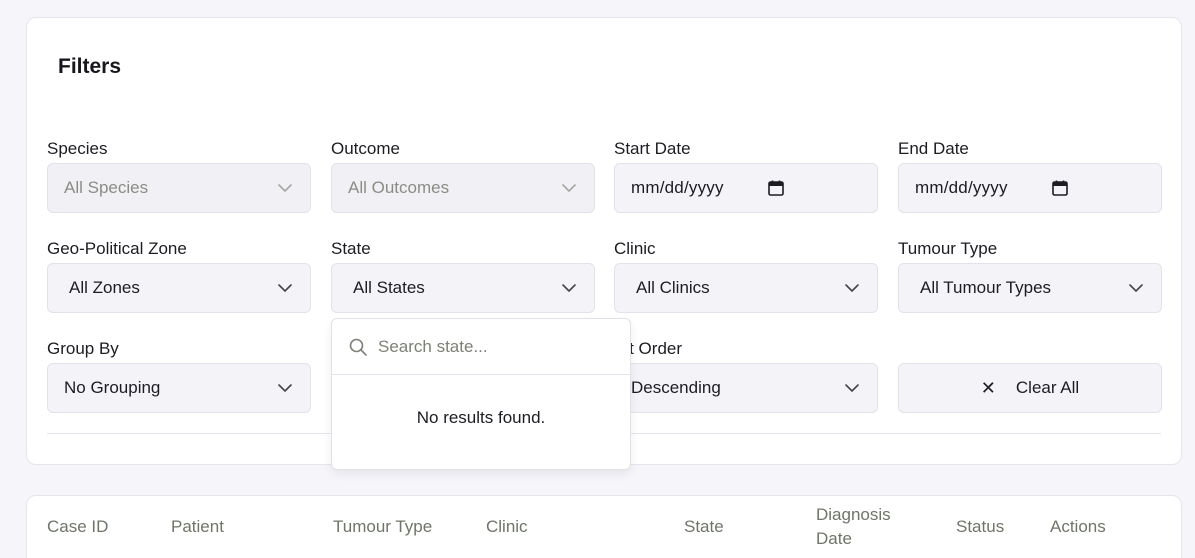  What do you see at coordinates (77, 148) in the screenshot?
I see `species-label: Species` at bounding box center [77, 148].